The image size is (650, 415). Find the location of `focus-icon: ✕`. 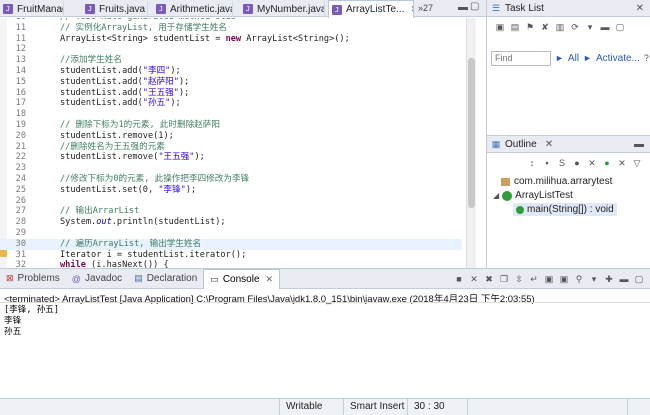

focus-icon: ✕ is located at coordinates (622, 163).